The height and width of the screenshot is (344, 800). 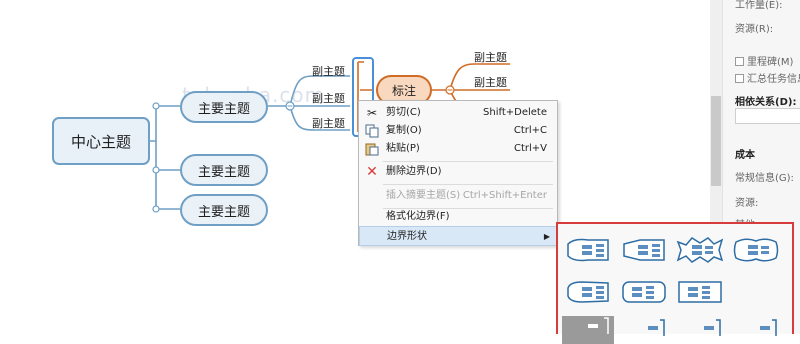 What do you see at coordinates (414, 171) in the screenshot?
I see `menu-item-label: 删除边界(D)` at bounding box center [414, 171].